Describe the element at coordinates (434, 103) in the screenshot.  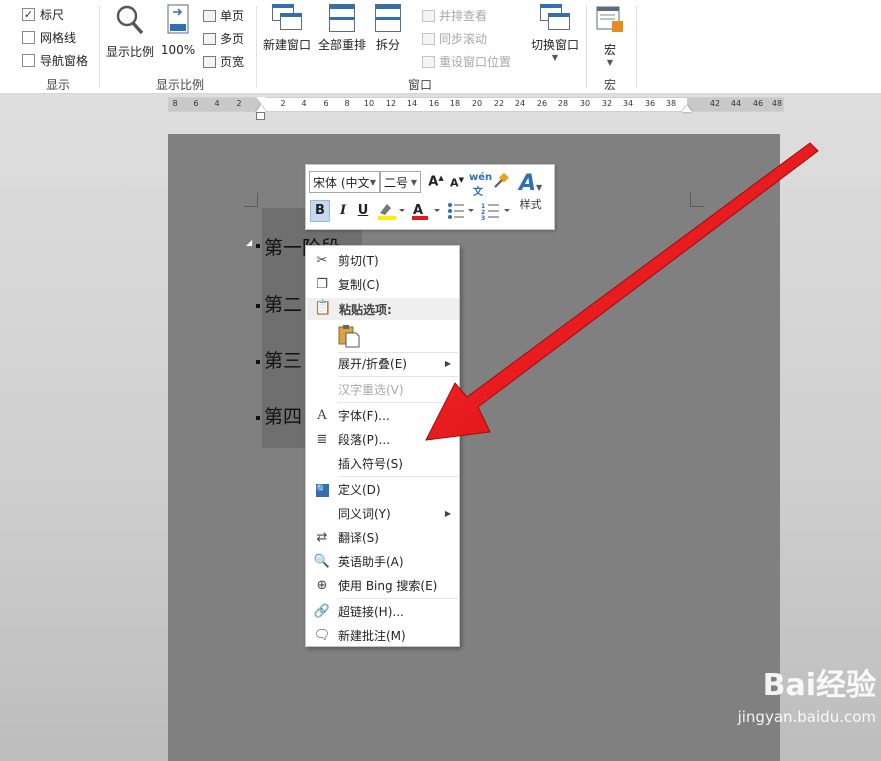
I see `ruler-tick: 16` at that location.